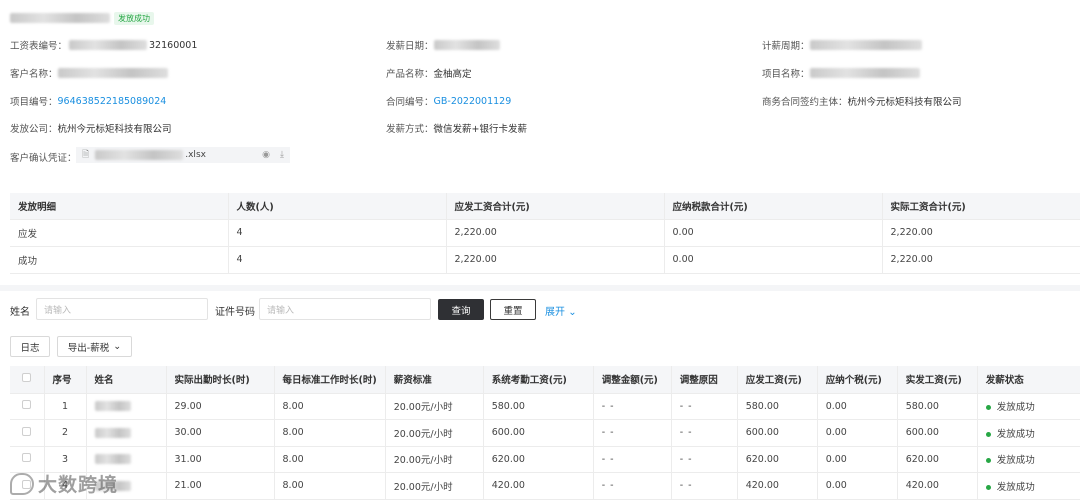 The width and height of the screenshot is (1080, 504). What do you see at coordinates (937, 459) in the screenshot?
I see `row-net: 620.00` at bounding box center [937, 459].